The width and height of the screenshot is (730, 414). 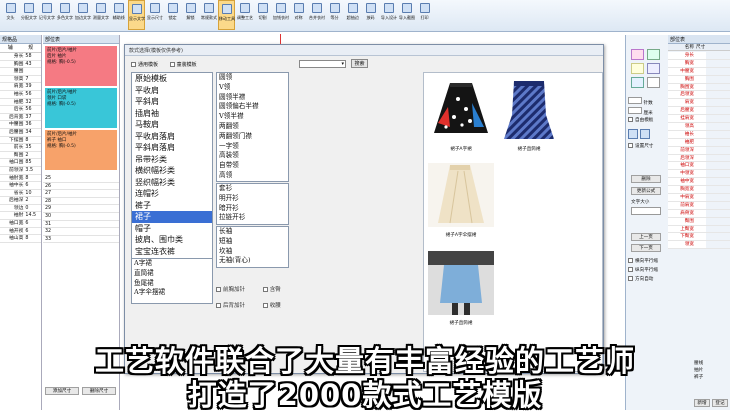 What do you see at coordinates (699, 190) in the screenshot?
I see `part-size-row: 胸宽宽` at bounding box center [699, 190].